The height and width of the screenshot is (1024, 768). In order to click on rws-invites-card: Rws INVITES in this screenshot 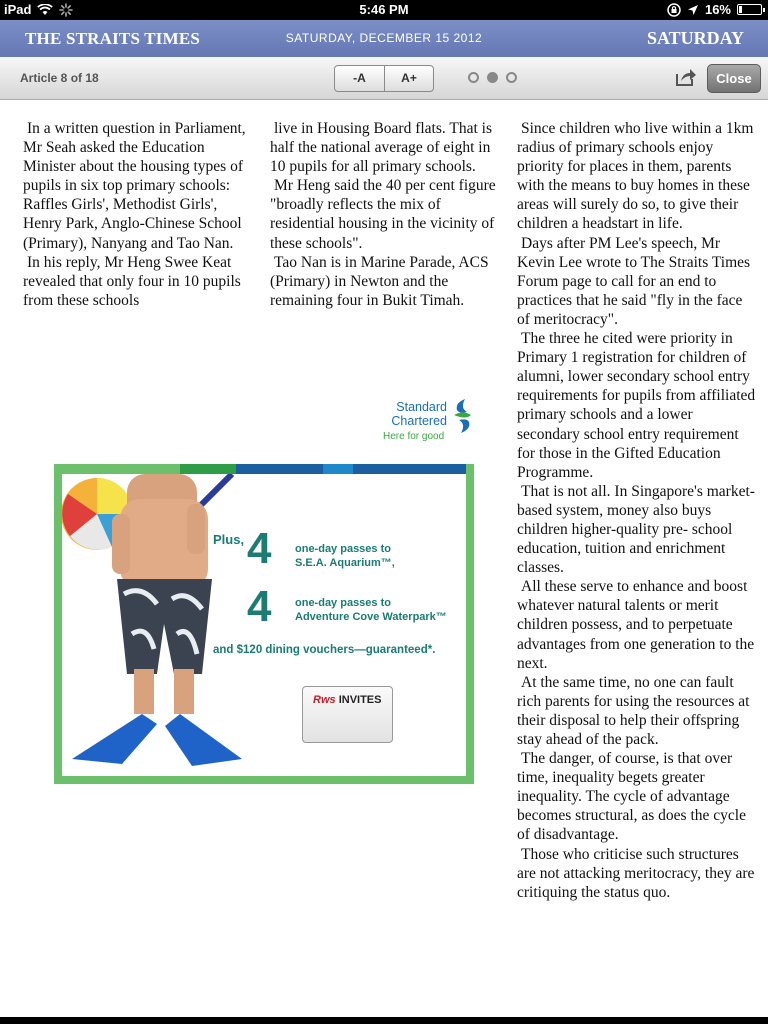, I will do `click(347, 714)`.